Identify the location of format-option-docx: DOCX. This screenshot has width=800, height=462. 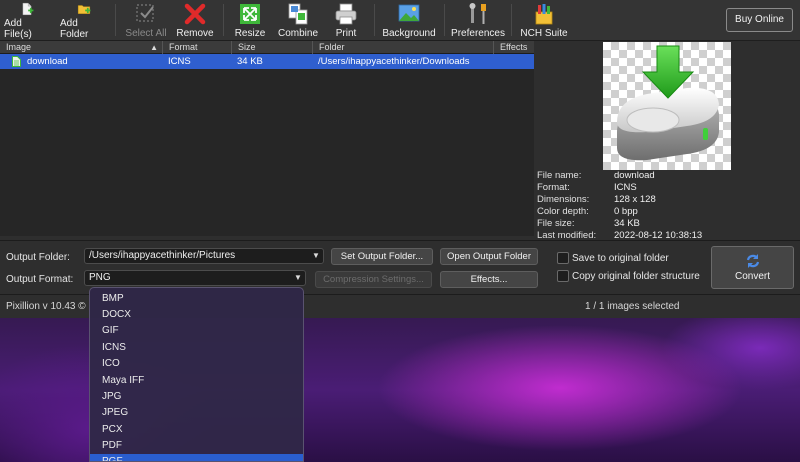
(196, 315).